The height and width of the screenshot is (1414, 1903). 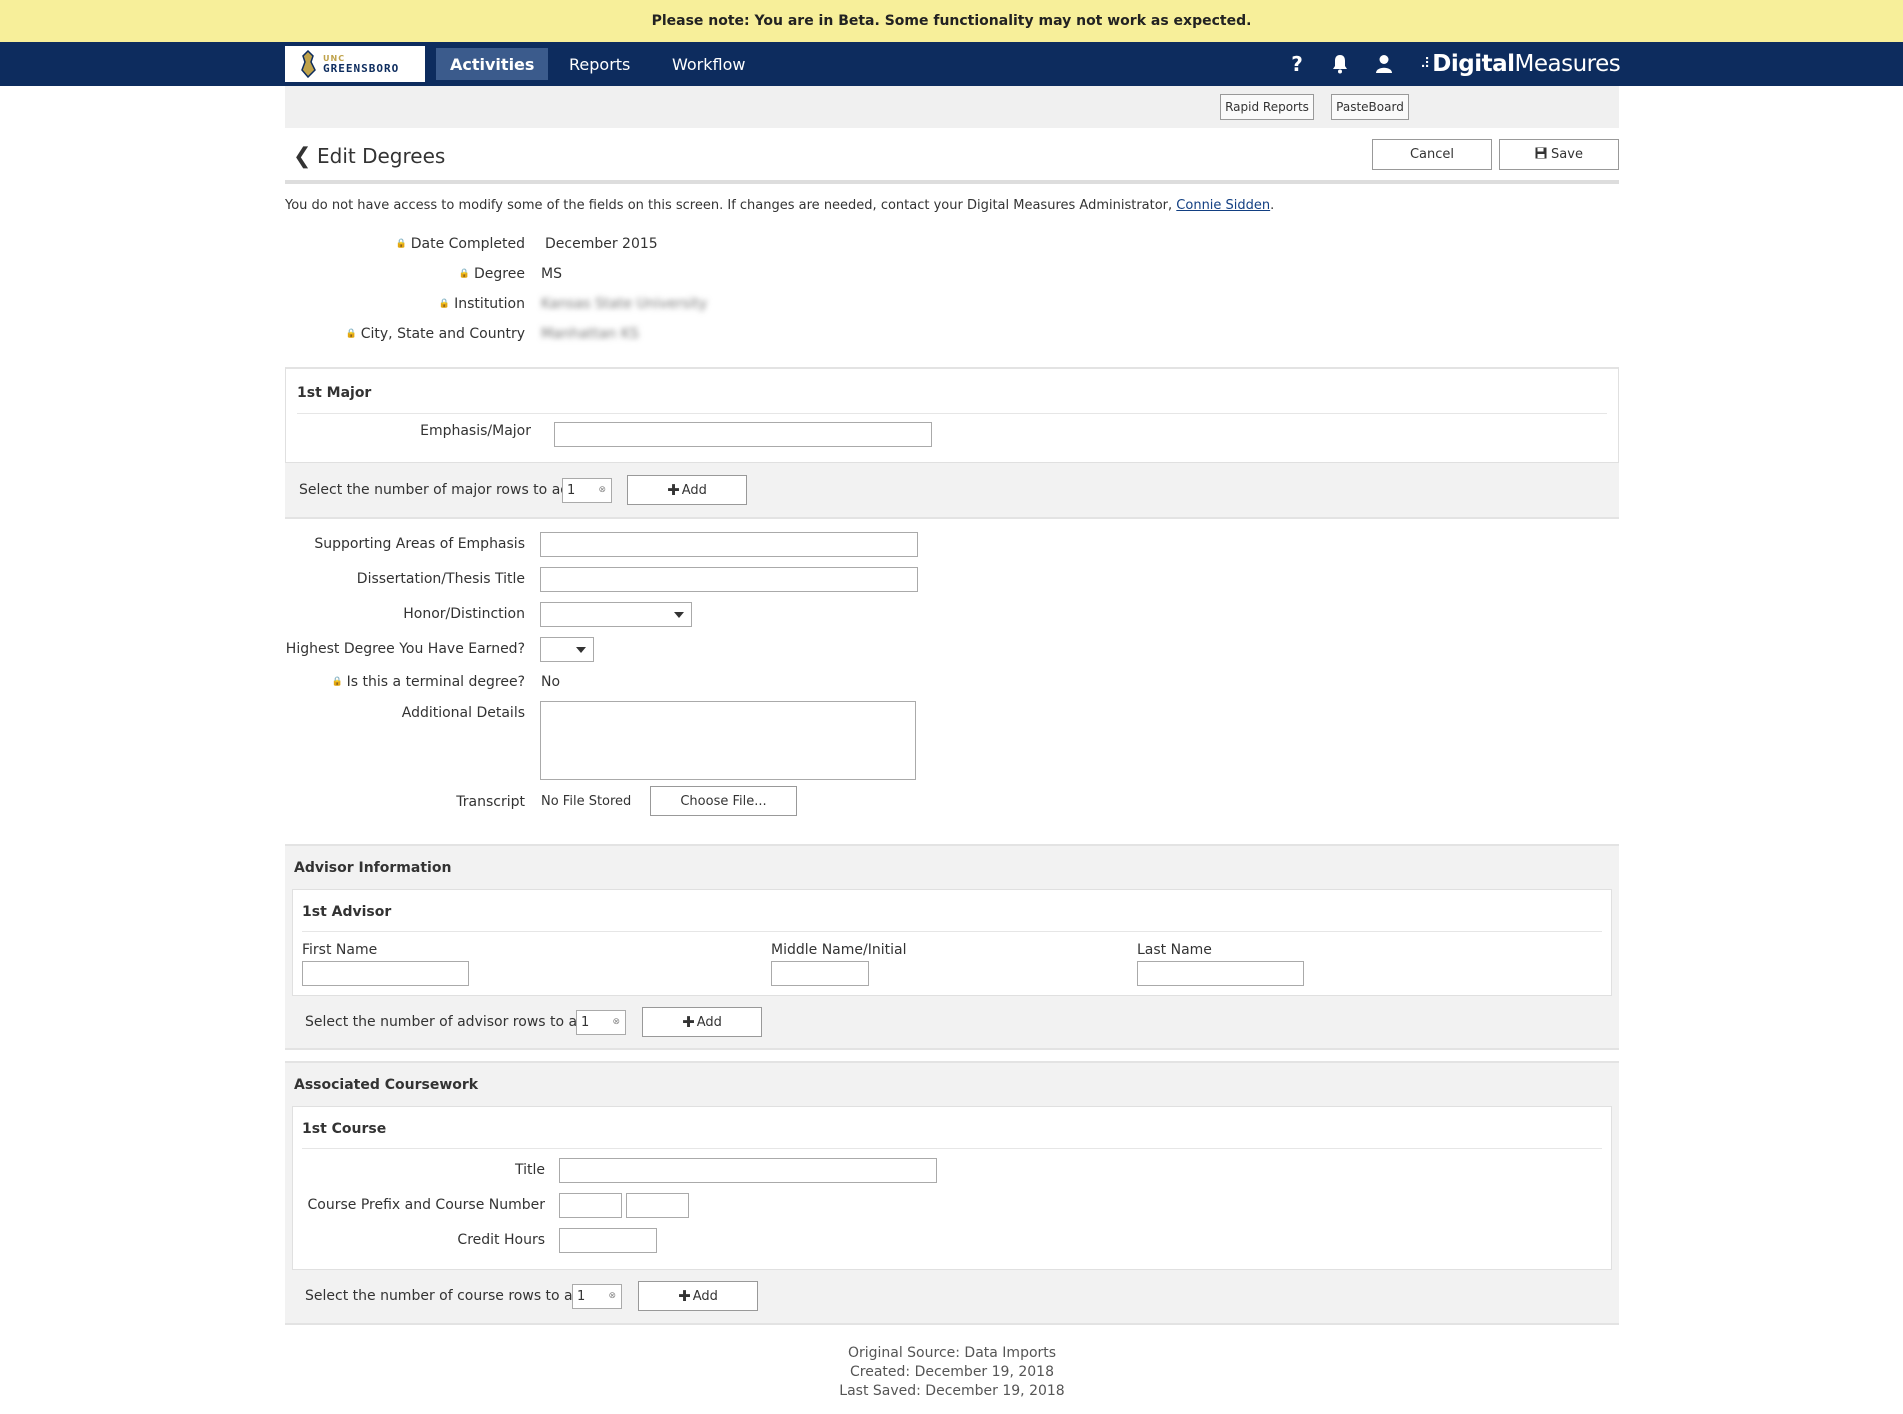 I want to click on transcript-label: Transcript, so click(x=490, y=802).